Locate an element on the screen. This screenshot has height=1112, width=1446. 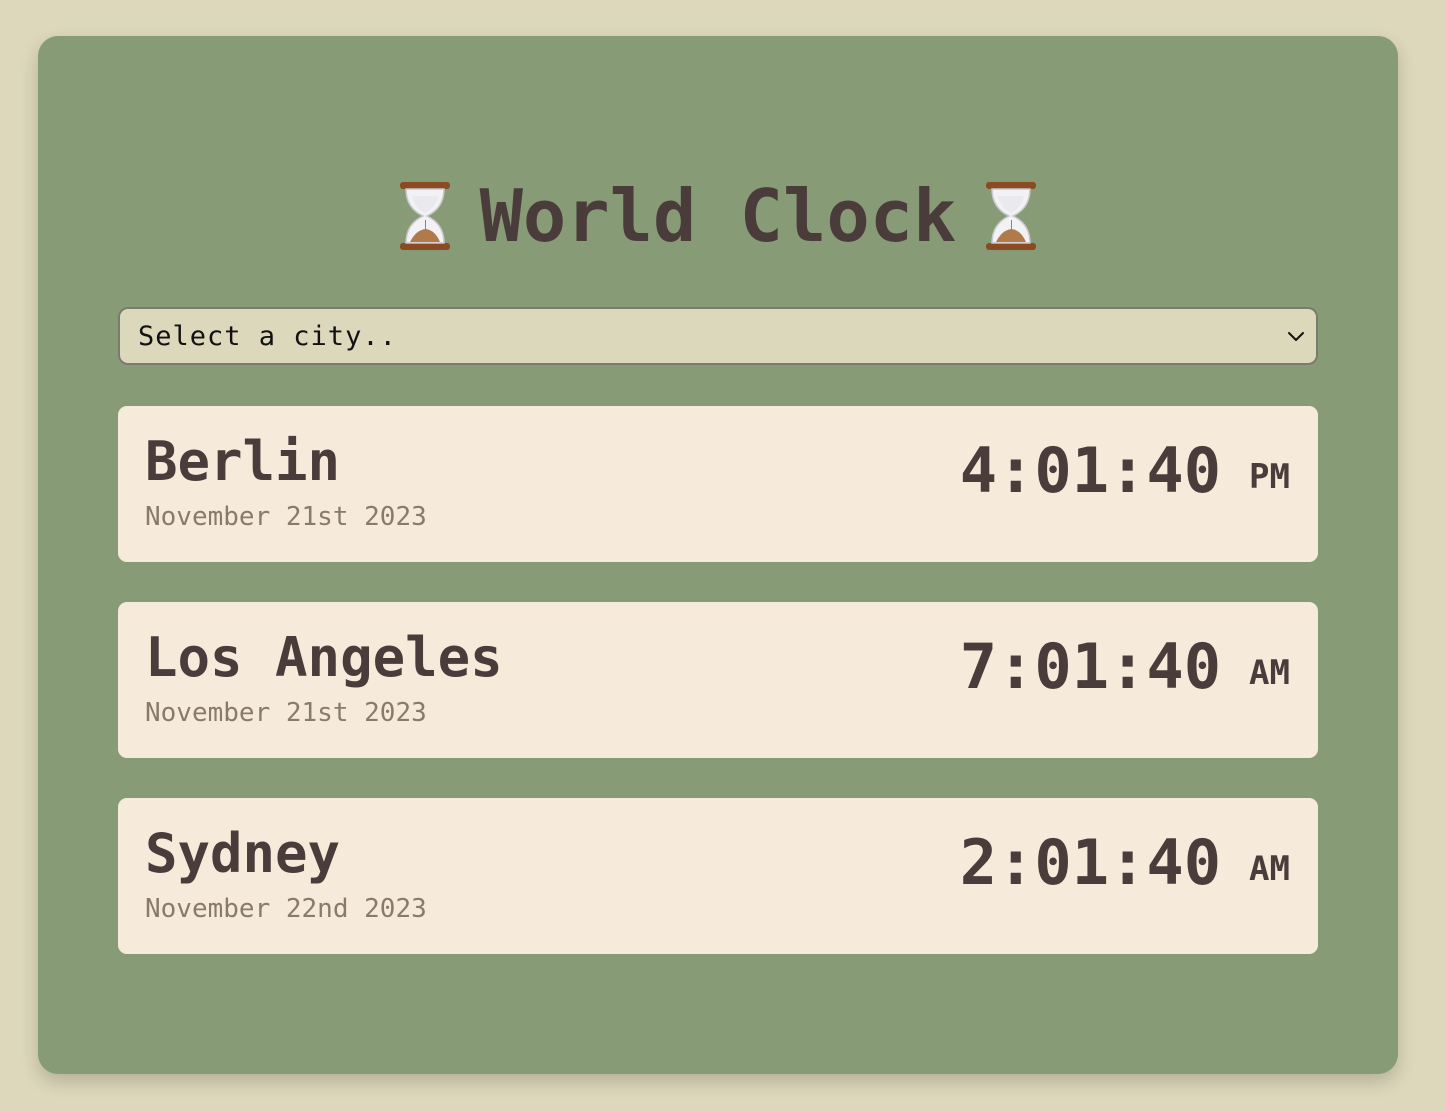
city-time: 4:01:40 PM is located at coordinates (1125, 471).